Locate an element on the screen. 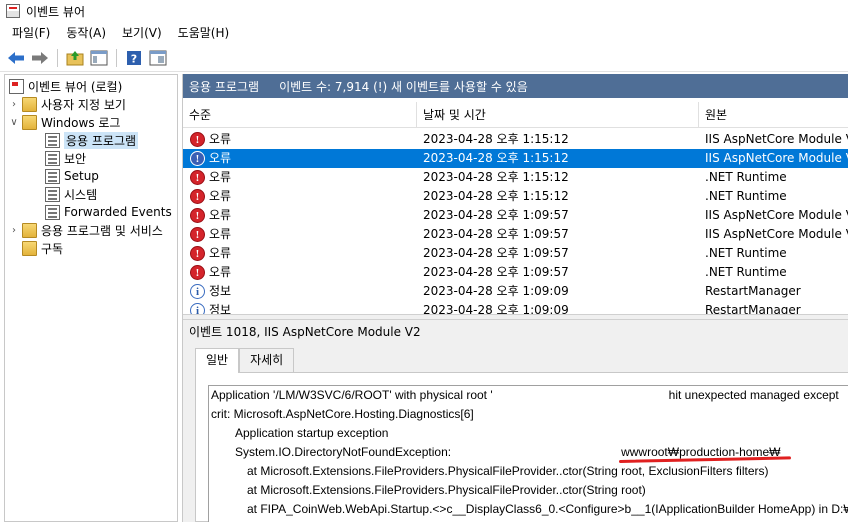  column-header-source: 원본 is located at coordinates (773, 115).